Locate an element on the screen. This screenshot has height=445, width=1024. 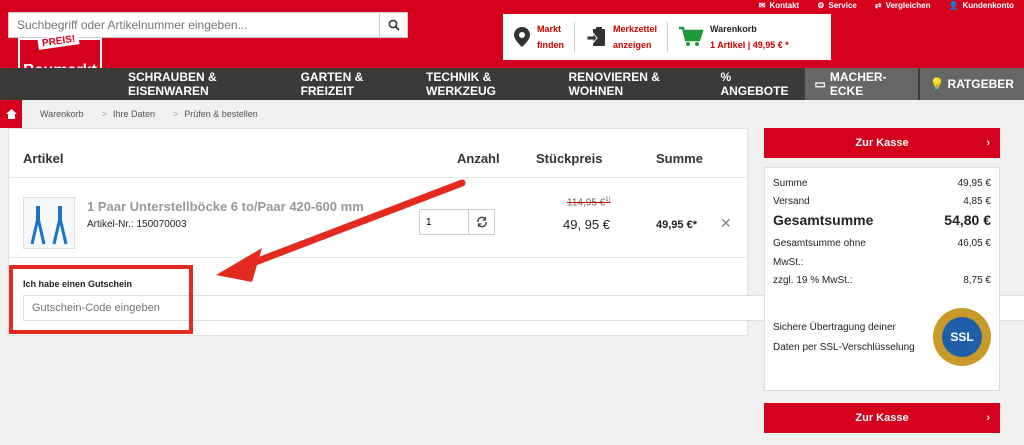
market-finder: Markt finden is located at coordinates (543, 37).